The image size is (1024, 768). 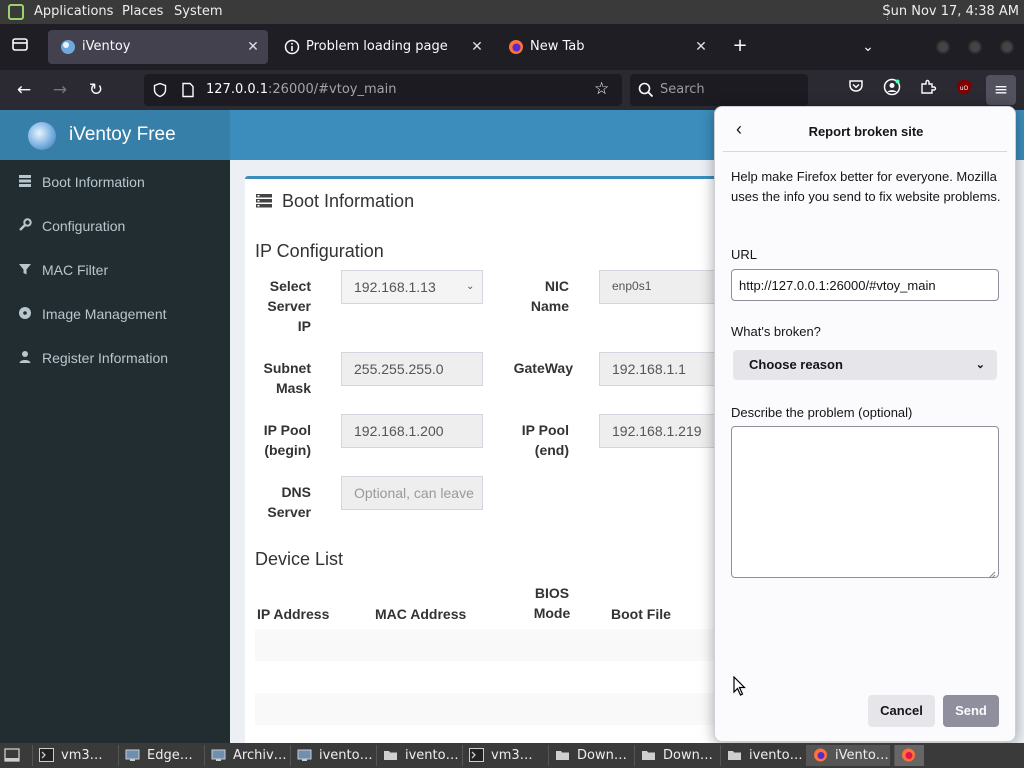 I want to click on sidebar-item-mac-filter: MAC Filter, so click(x=115, y=270).